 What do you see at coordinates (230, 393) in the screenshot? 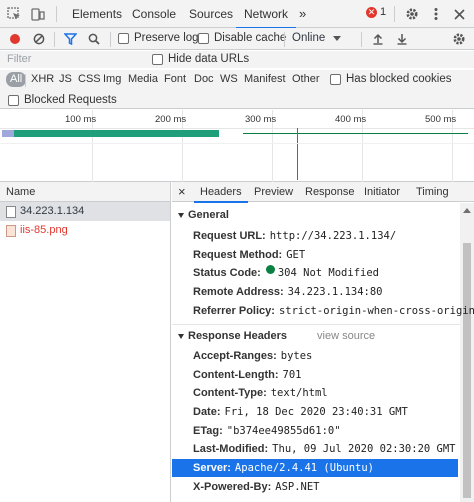
I see `header-key: Content-Type:` at bounding box center [230, 393].